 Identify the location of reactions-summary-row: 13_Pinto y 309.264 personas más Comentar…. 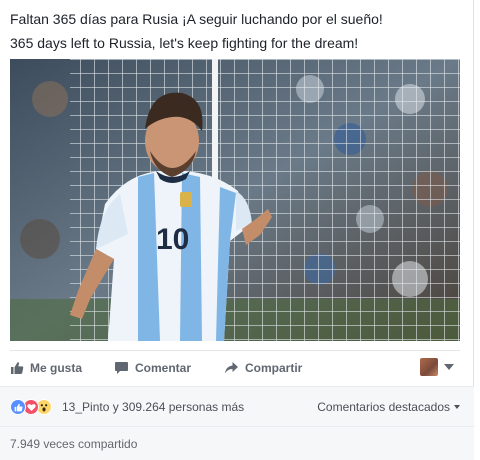
(237, 406).